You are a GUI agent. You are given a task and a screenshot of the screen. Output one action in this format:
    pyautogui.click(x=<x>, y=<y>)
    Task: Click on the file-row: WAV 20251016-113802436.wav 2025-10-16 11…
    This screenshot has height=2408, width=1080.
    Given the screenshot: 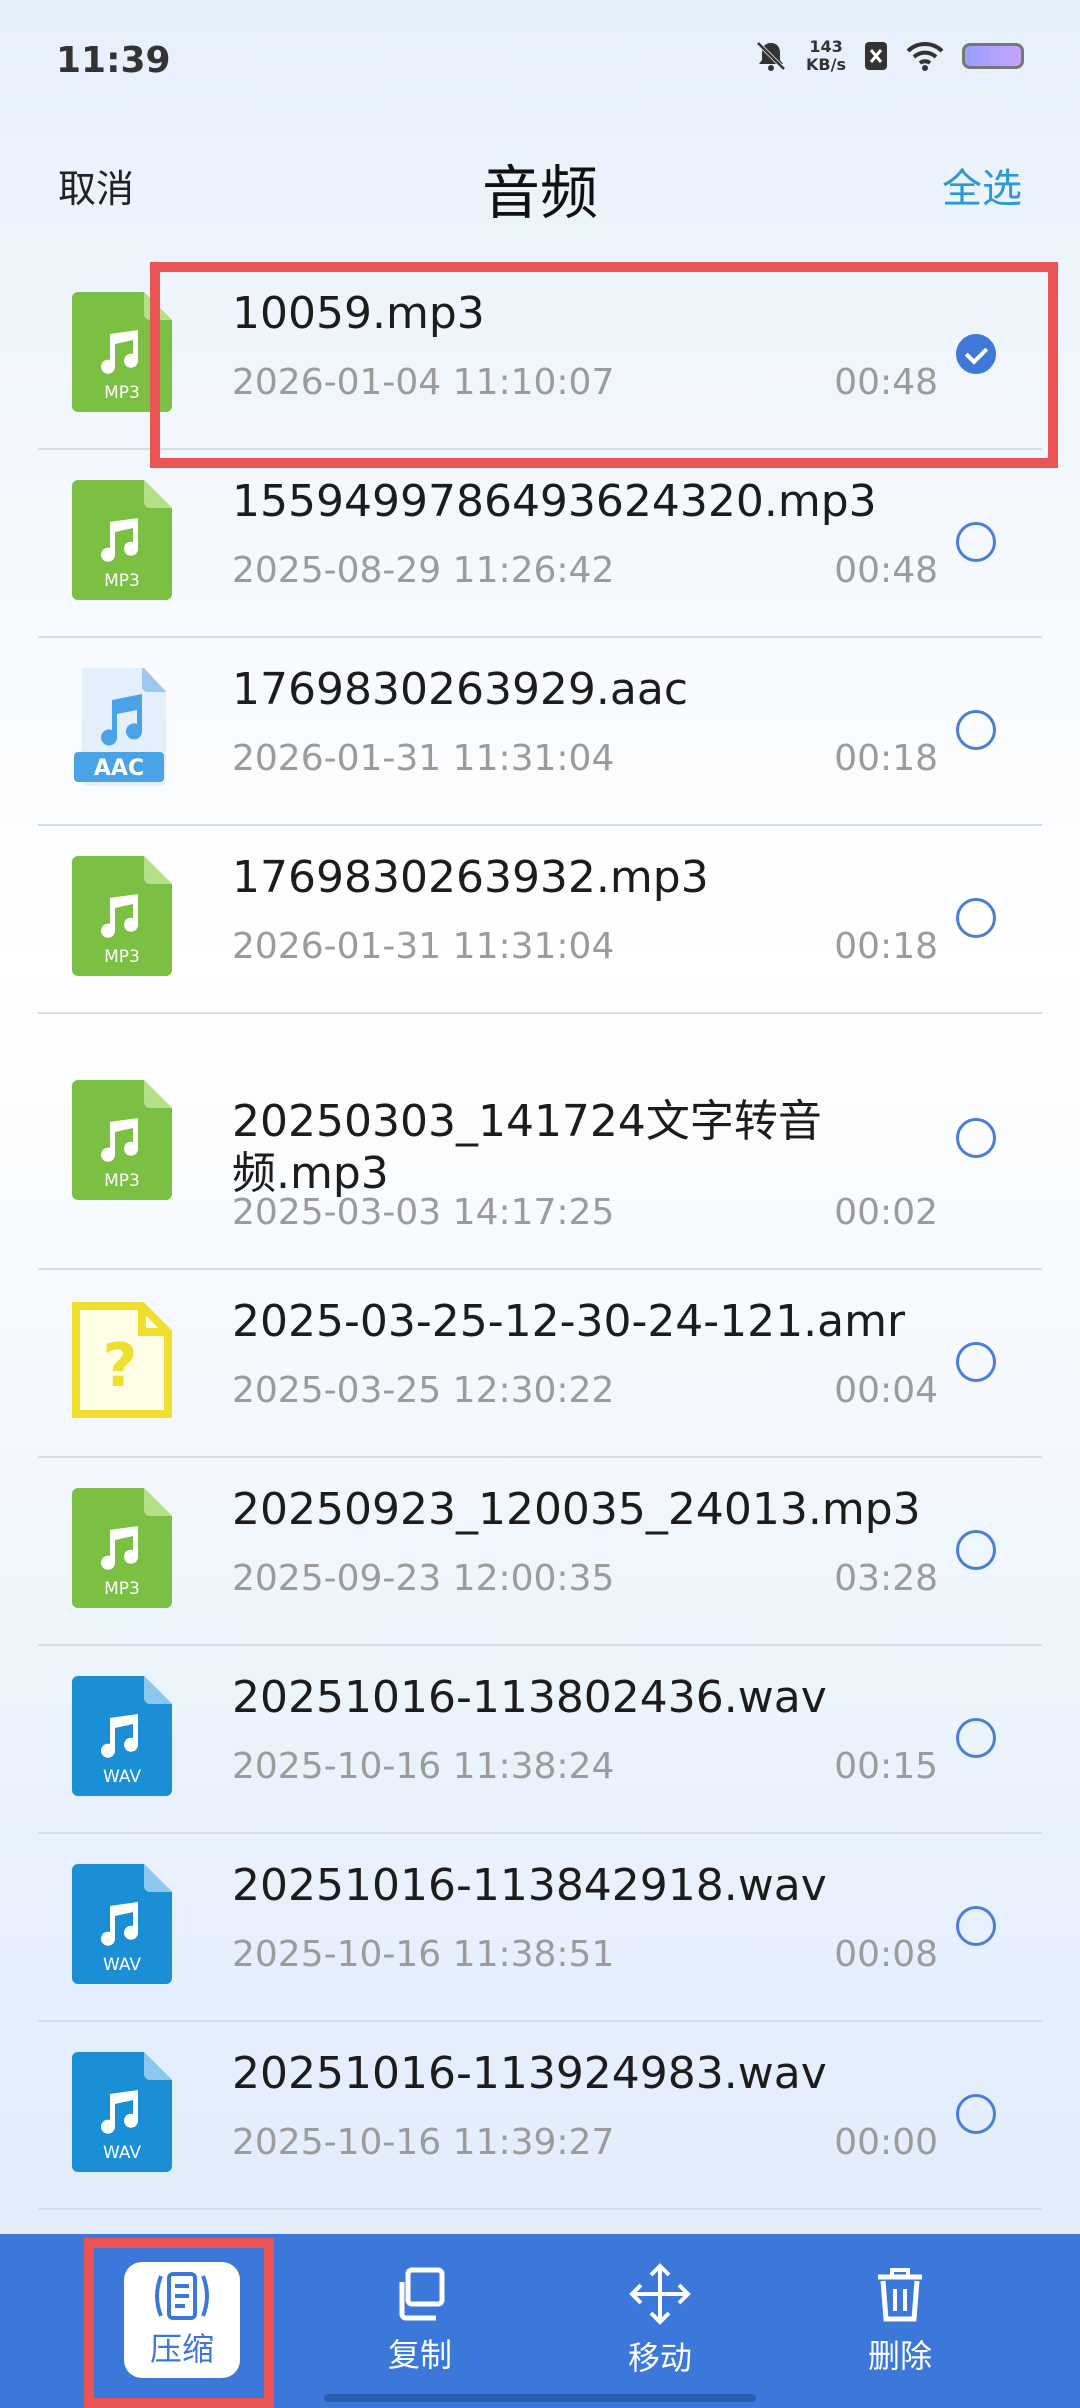 What is the action you would take?
    pyautogui.click(x=540, y=1740)
    